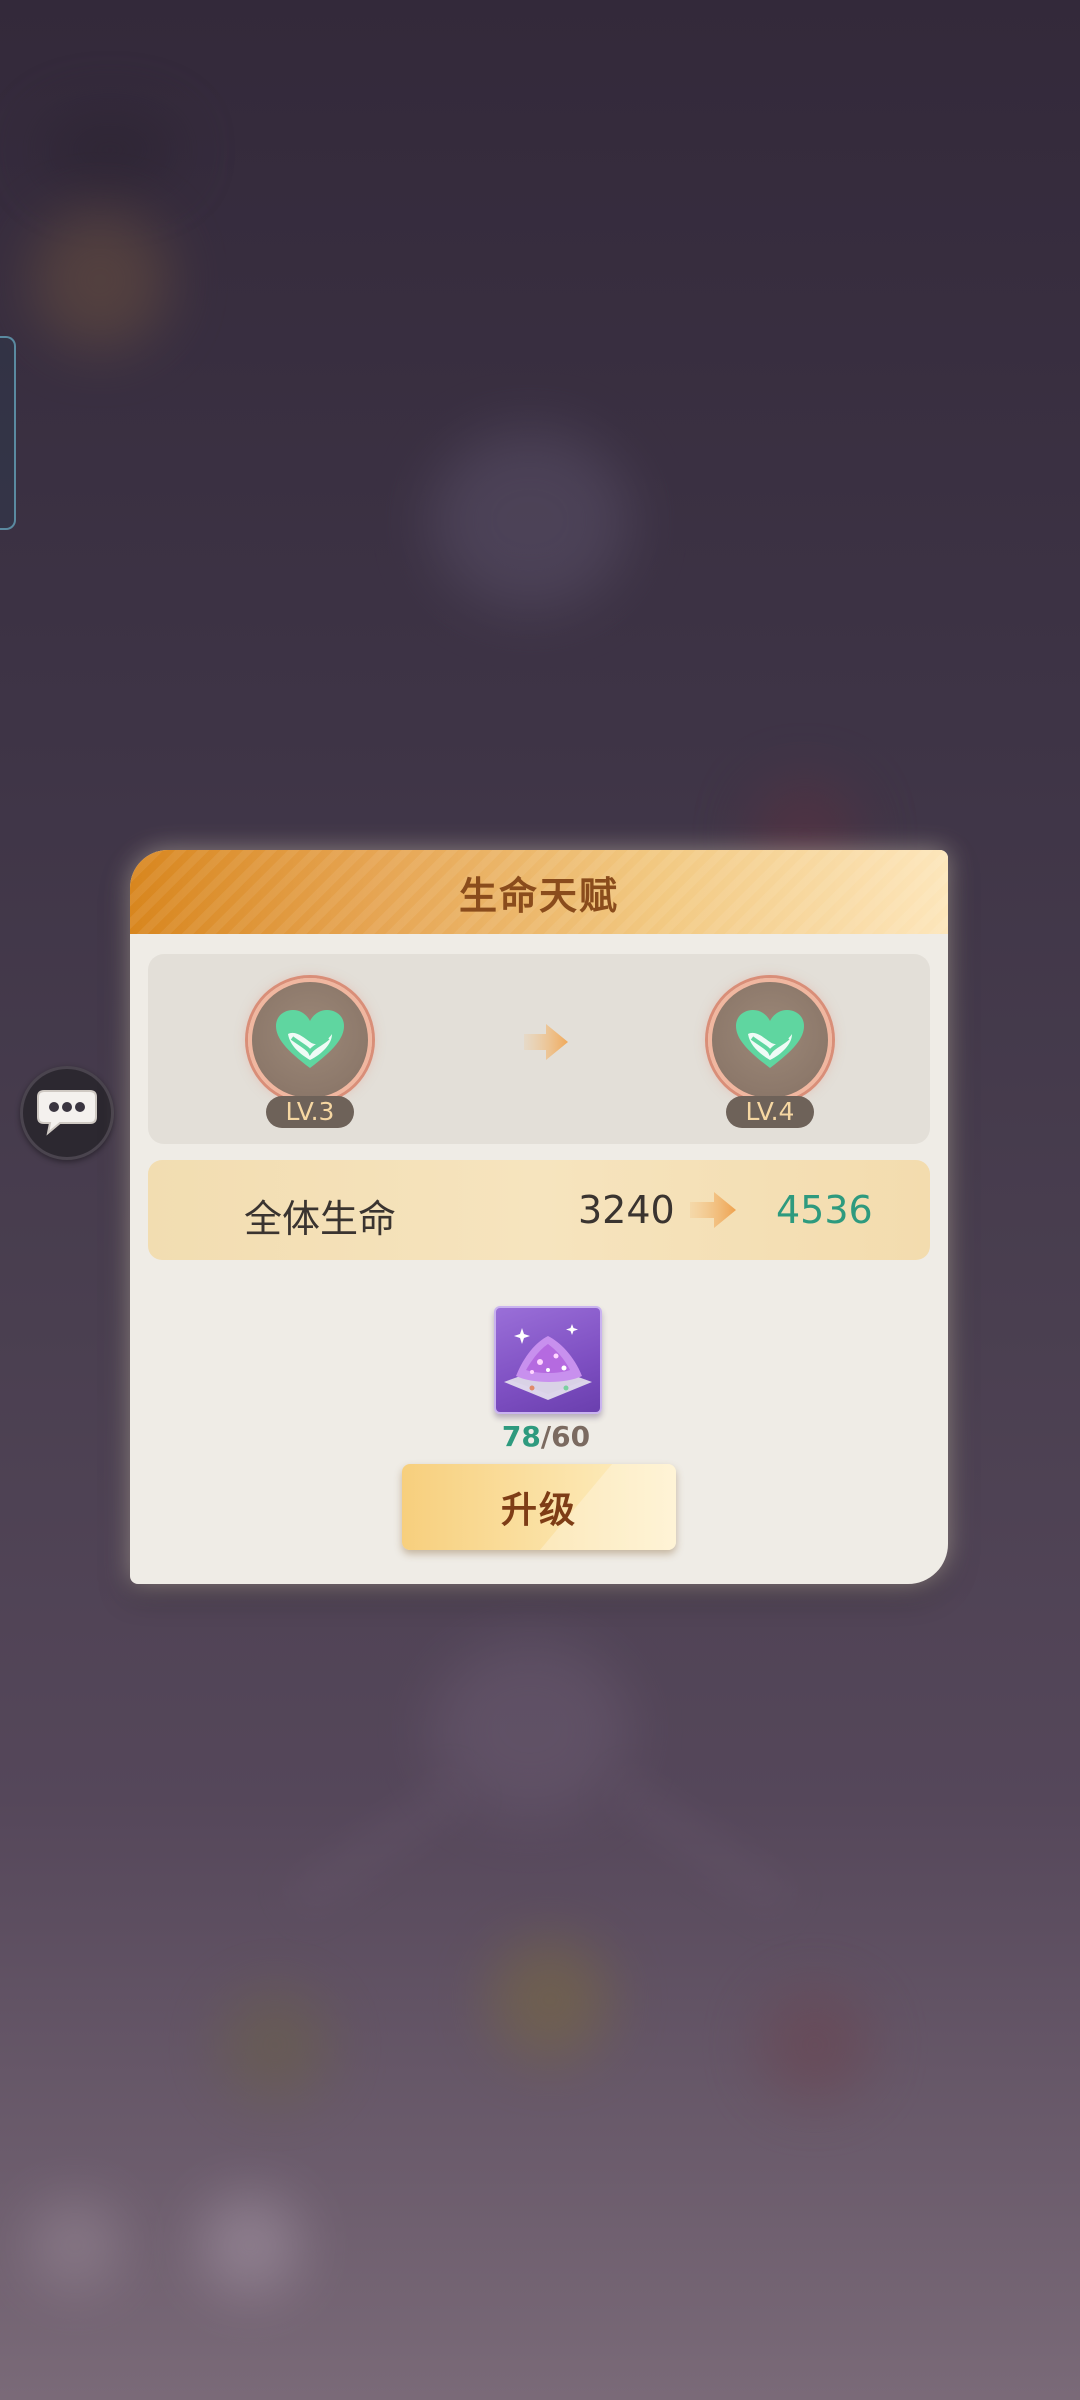  I want to click on stat-change-row: 全体生命 3240 4536, so click(539, 1210).